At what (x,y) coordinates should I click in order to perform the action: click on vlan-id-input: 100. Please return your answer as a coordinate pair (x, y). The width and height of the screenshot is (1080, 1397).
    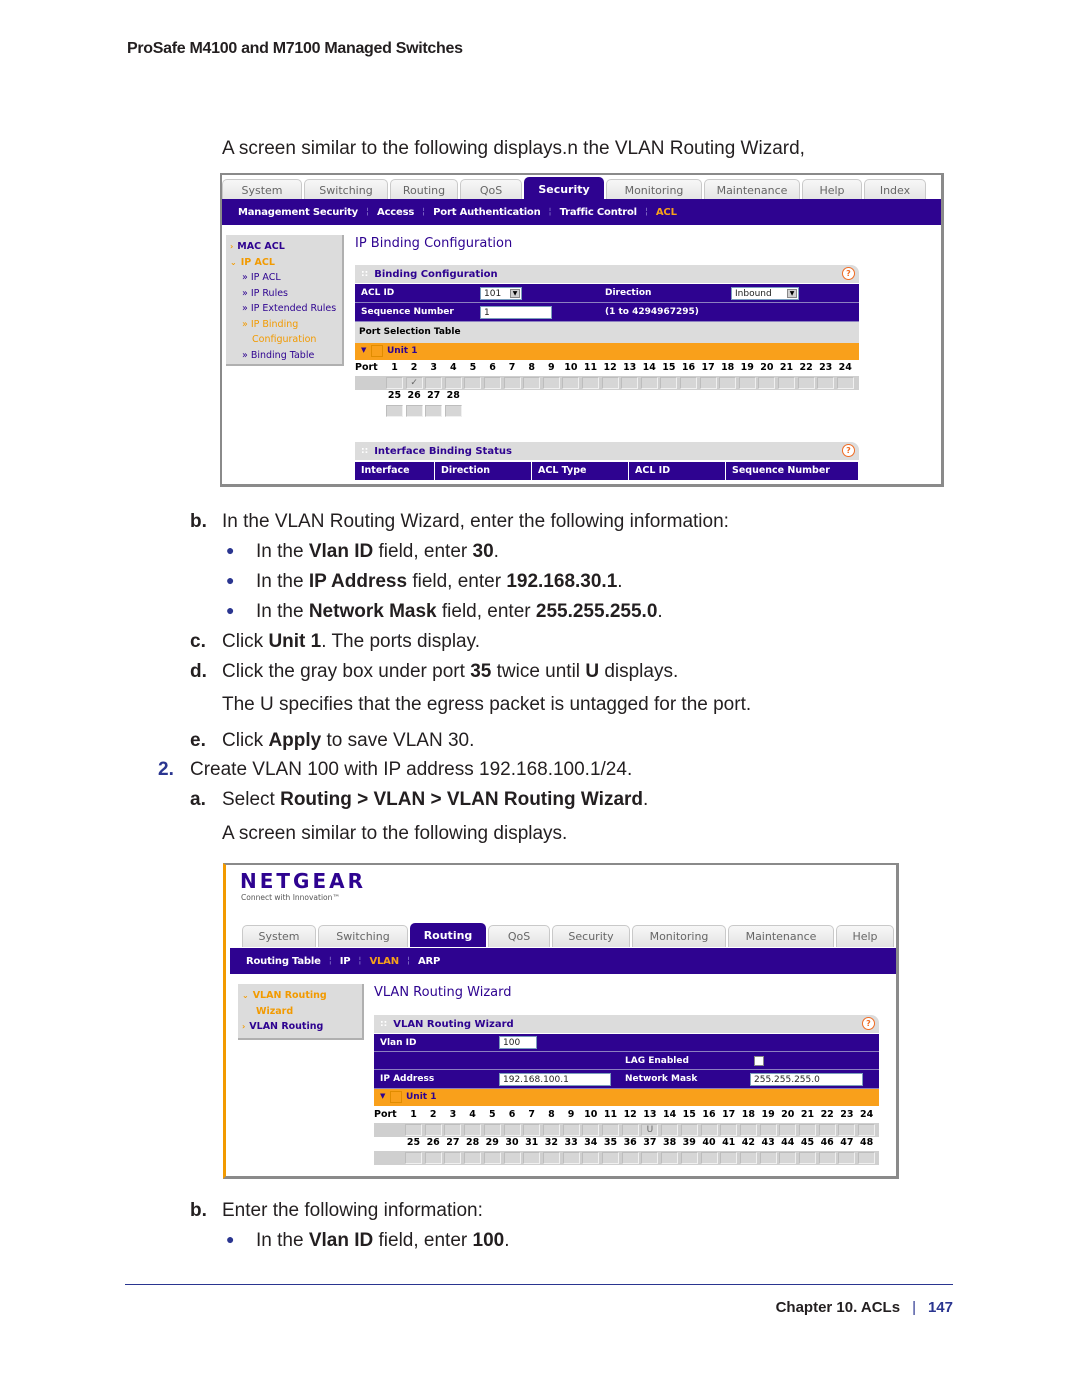
    Looking at the image, I should click on (518, 1042).